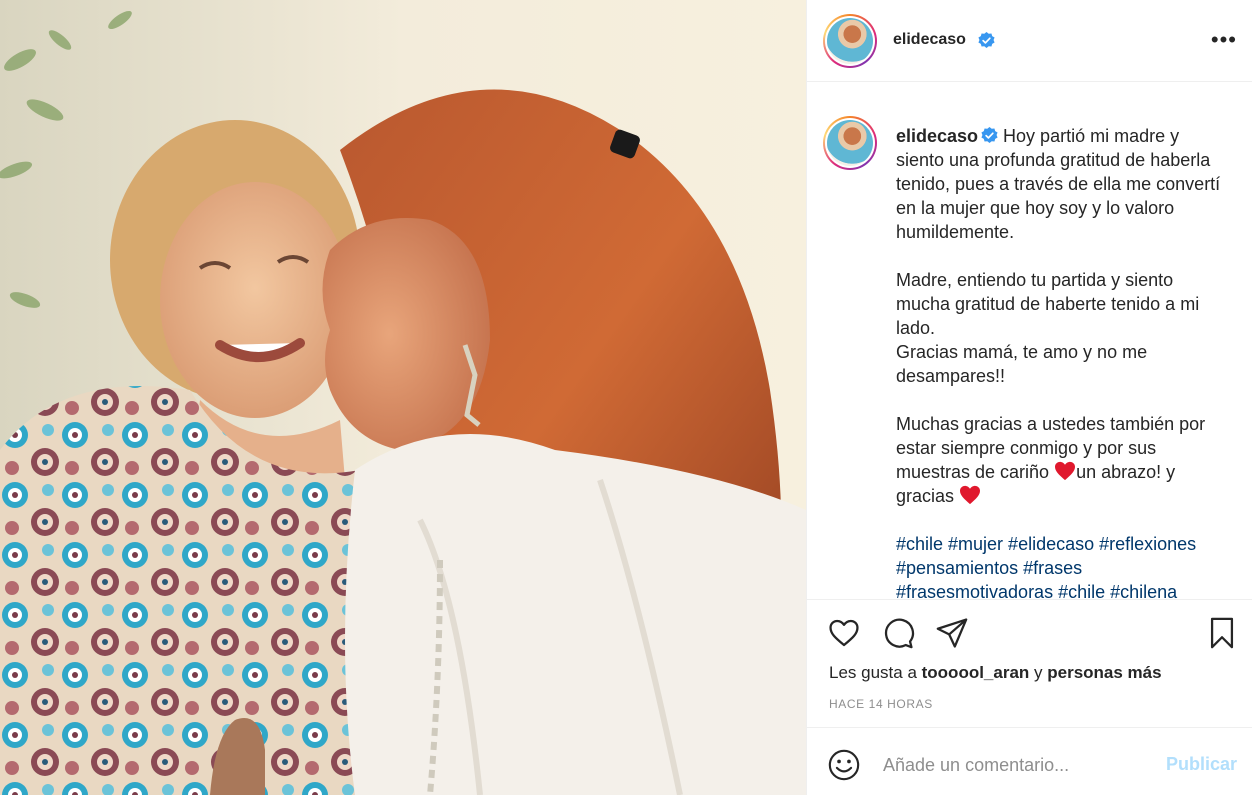 This screenshot has height=795, width=1252. What do you see at coordinates (844, 765) in the screenshot?
I see `smiley-face-icon` at bounding box center [844, 765].